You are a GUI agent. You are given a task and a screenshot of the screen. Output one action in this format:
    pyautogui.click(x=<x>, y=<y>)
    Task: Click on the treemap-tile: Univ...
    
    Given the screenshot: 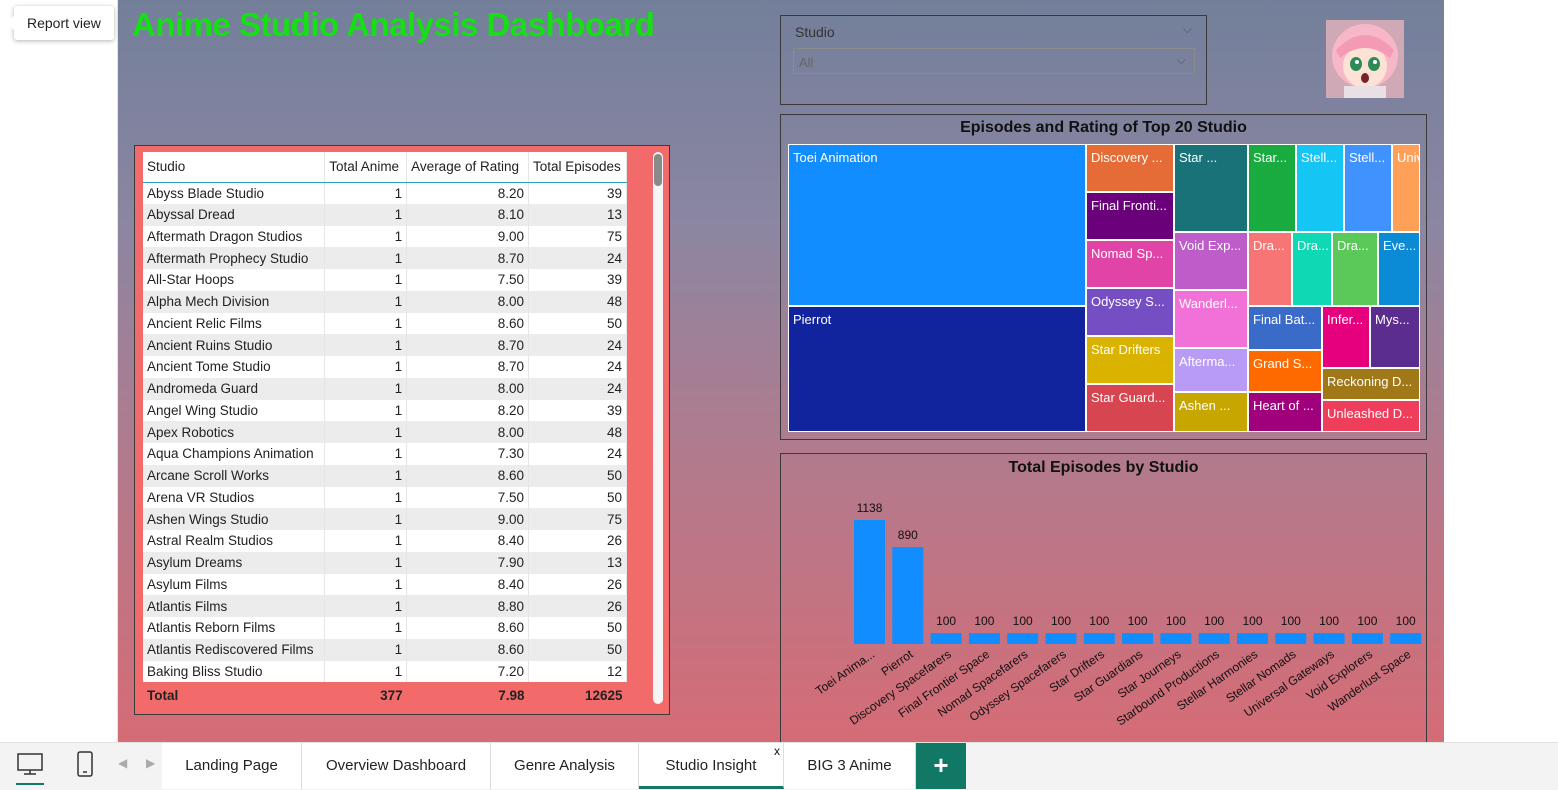 What is the action you would take?
    pyautogui.click(x=1406, y=188)
    